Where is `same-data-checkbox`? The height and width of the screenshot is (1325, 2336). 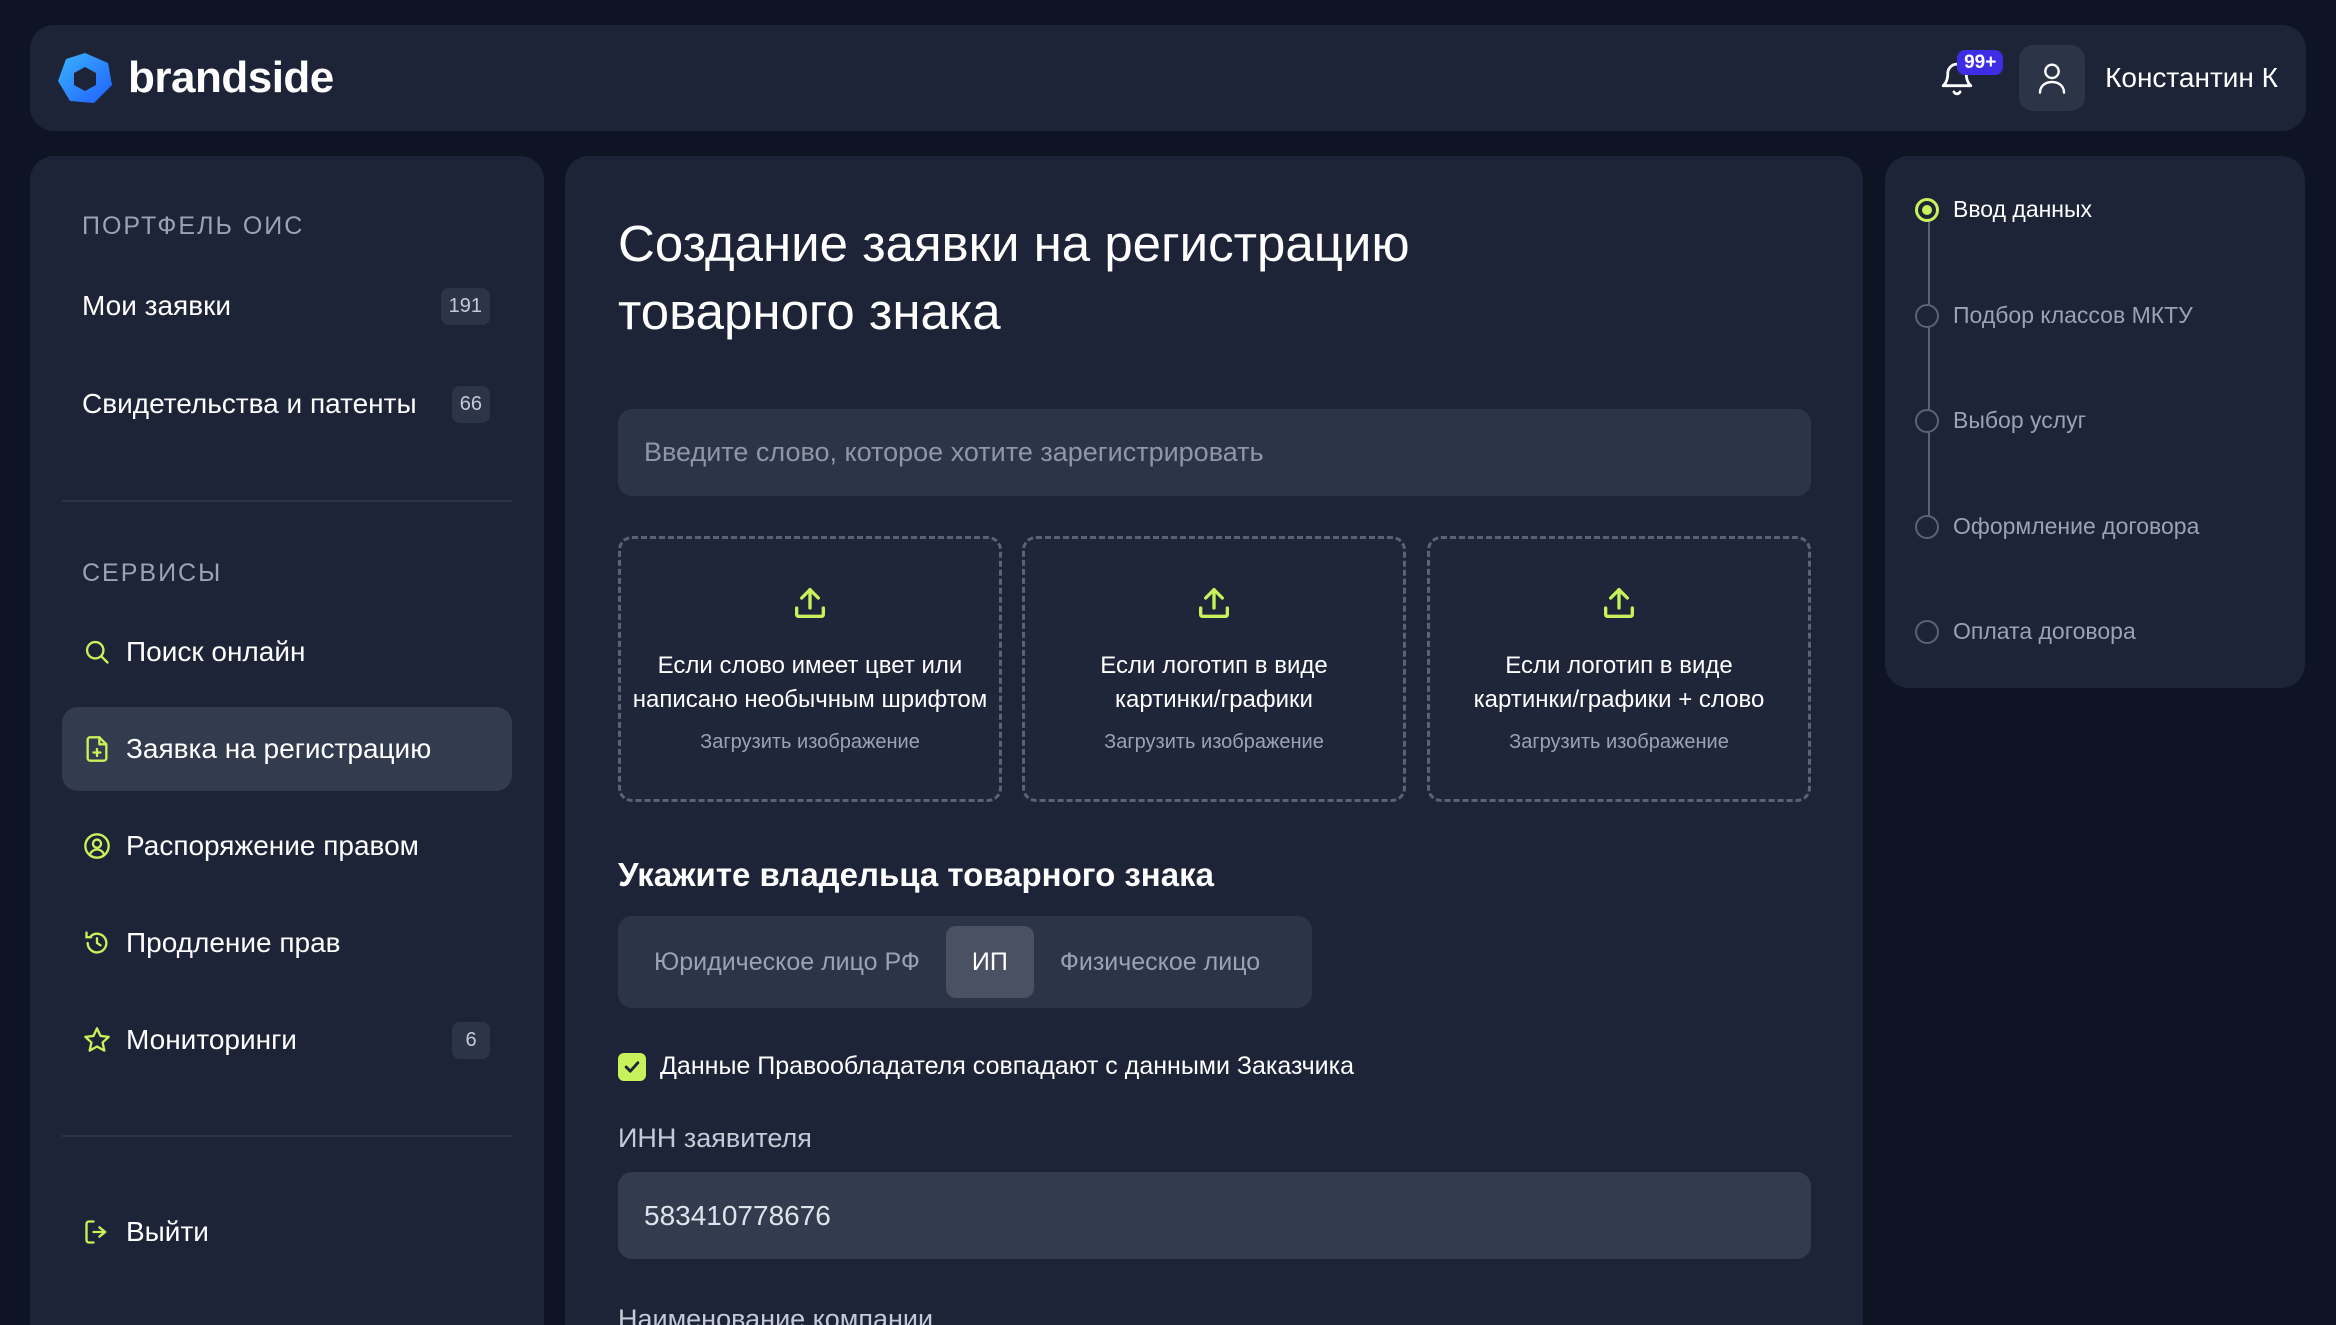 same-data-checkbox is located at coordinates (632, 1066).